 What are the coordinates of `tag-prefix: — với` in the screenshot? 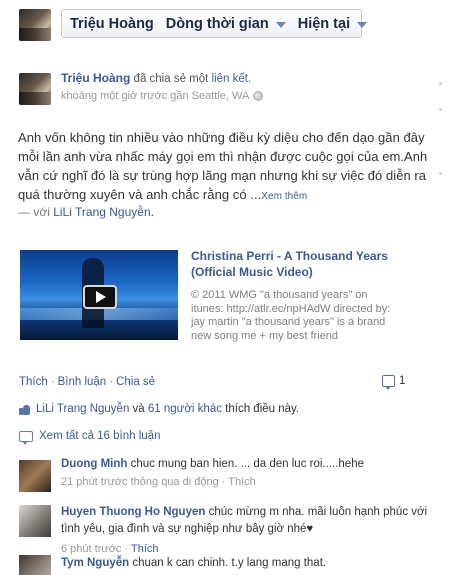 It's located at (34, 212).